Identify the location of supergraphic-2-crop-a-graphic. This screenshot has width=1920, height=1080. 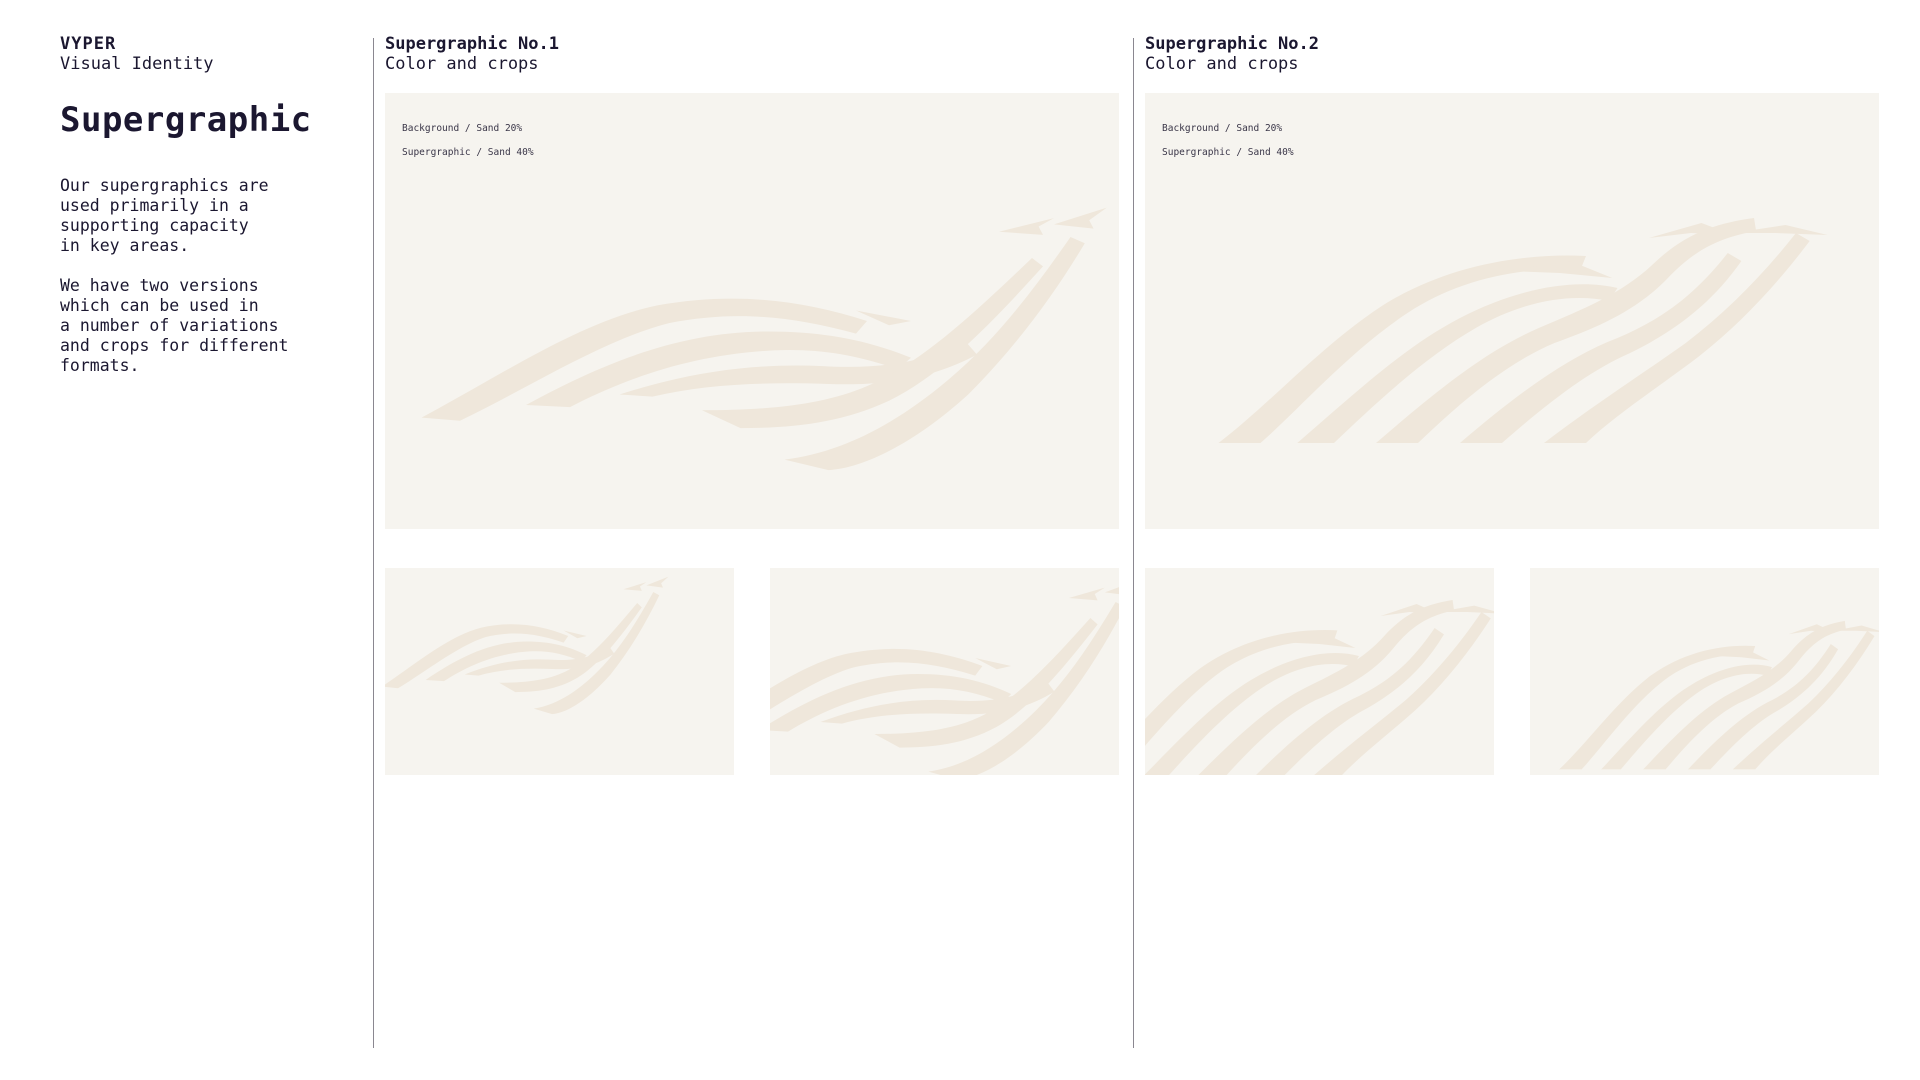
(1319, 687).